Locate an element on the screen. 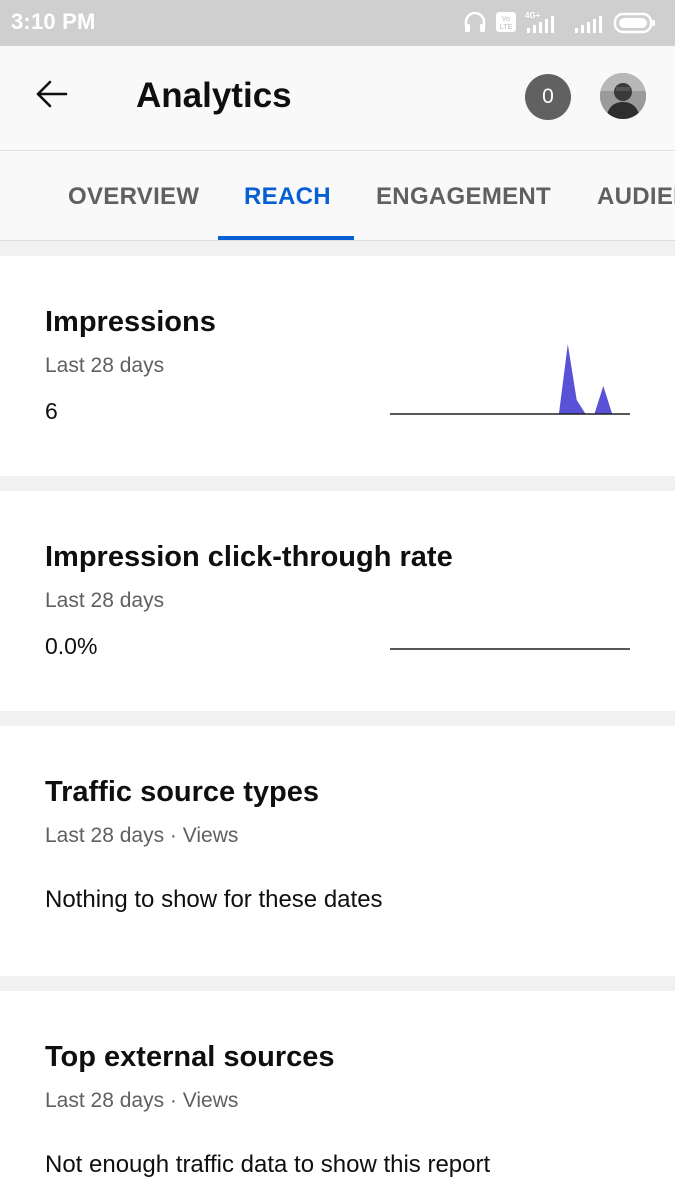 The image size is (675, 1200). tab-bar: OVERVIEW REACH ENGAGEMENT AUDIEI is located at coordinates (337, 196).